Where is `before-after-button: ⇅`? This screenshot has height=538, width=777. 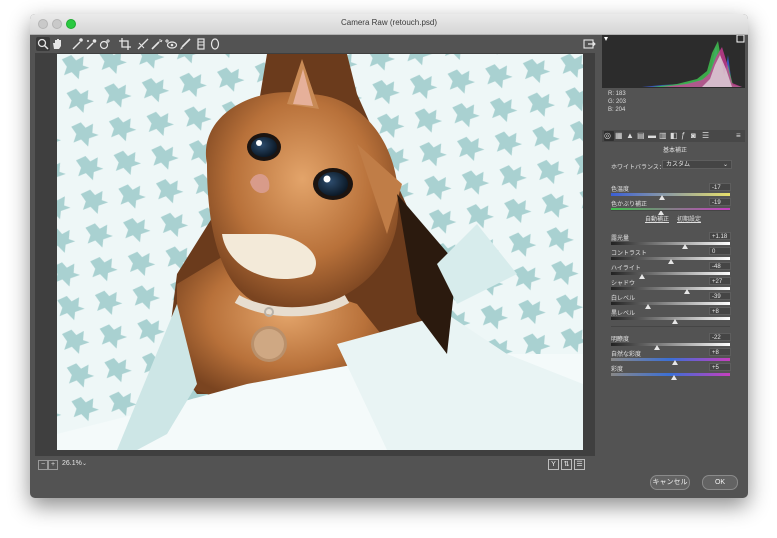 before-after-button: ⇅ is located at coordinates (566, 464).